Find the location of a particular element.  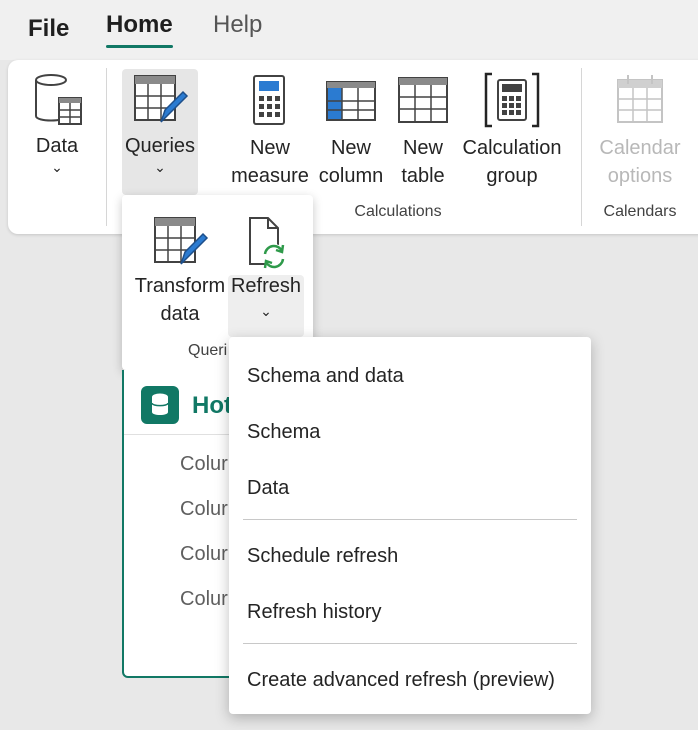

group-label-calculations: Calculations is located at coordinates (398, 211).